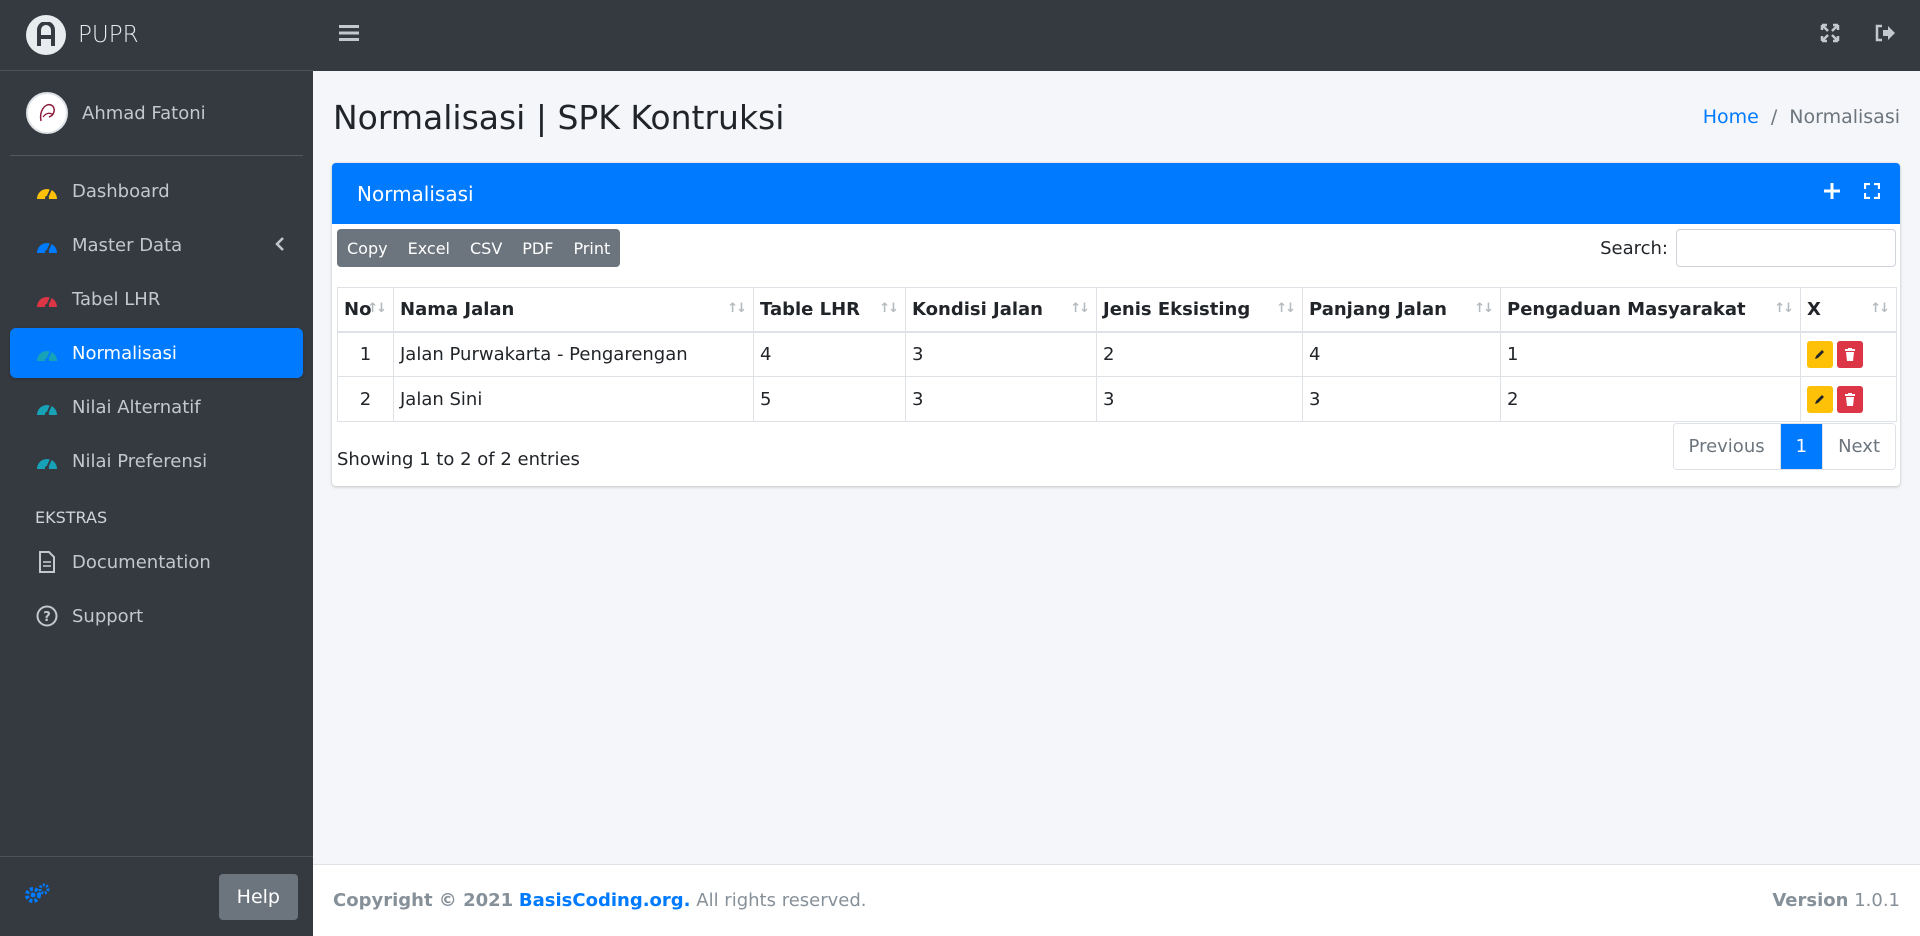 Image resolution: width=1920 pixels, height=936 pixels. Describe the element at coordinates (429, 248) in the screenshot. I see `excel-button: Excel` at that location.